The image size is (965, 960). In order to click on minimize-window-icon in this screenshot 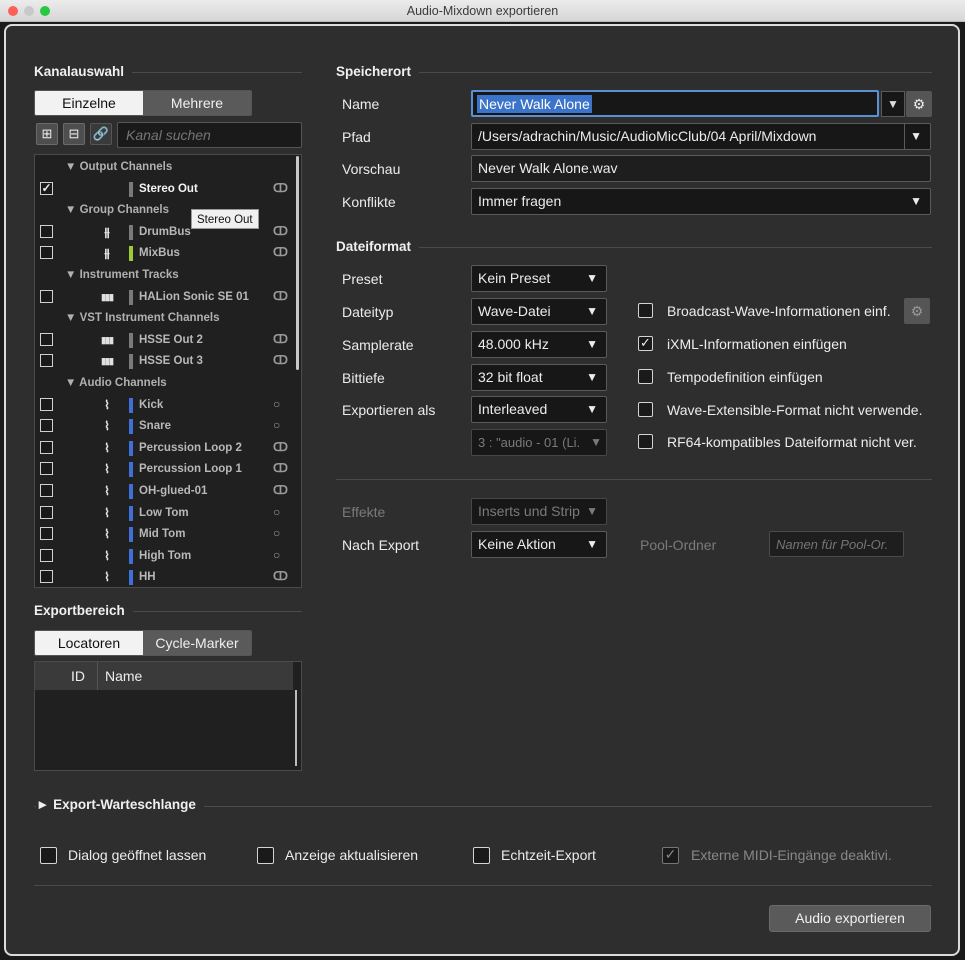, I will do `click(29, 11)`.